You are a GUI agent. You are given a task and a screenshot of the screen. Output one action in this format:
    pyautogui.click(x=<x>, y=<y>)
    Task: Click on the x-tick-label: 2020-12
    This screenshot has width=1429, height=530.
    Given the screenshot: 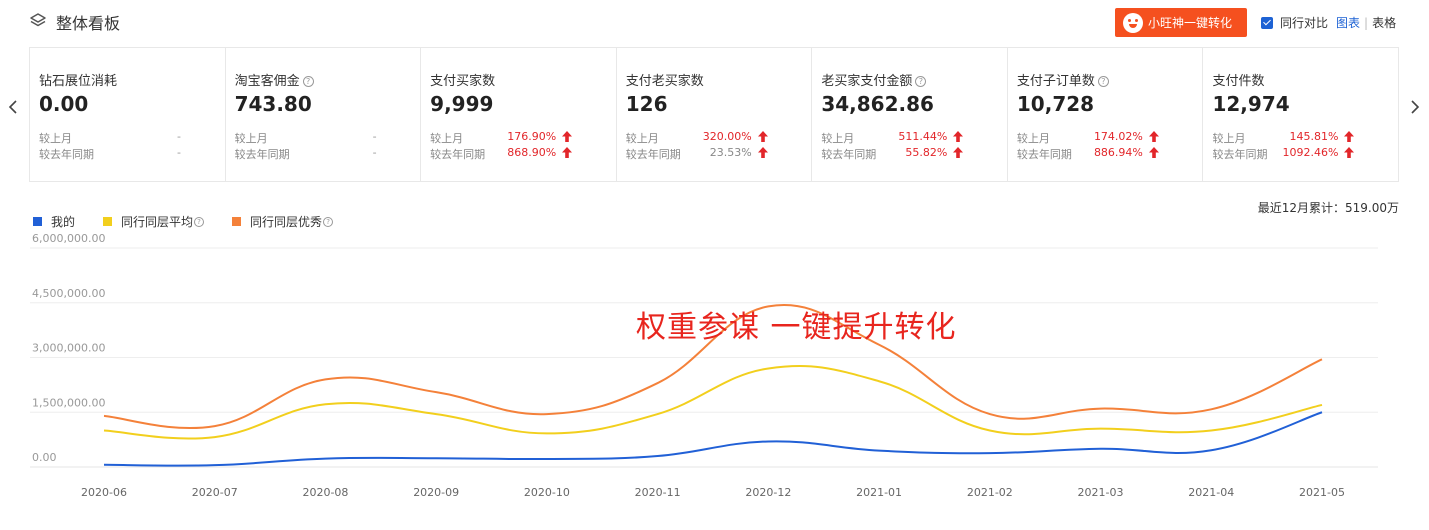 What is the action you would take?
    pyautogui.click(x=768, y=492)
    